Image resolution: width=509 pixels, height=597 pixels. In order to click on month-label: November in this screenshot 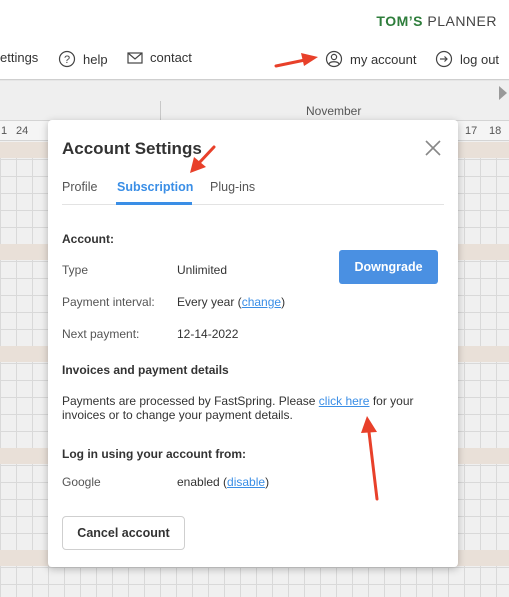, I will do `click(334, 111)`.